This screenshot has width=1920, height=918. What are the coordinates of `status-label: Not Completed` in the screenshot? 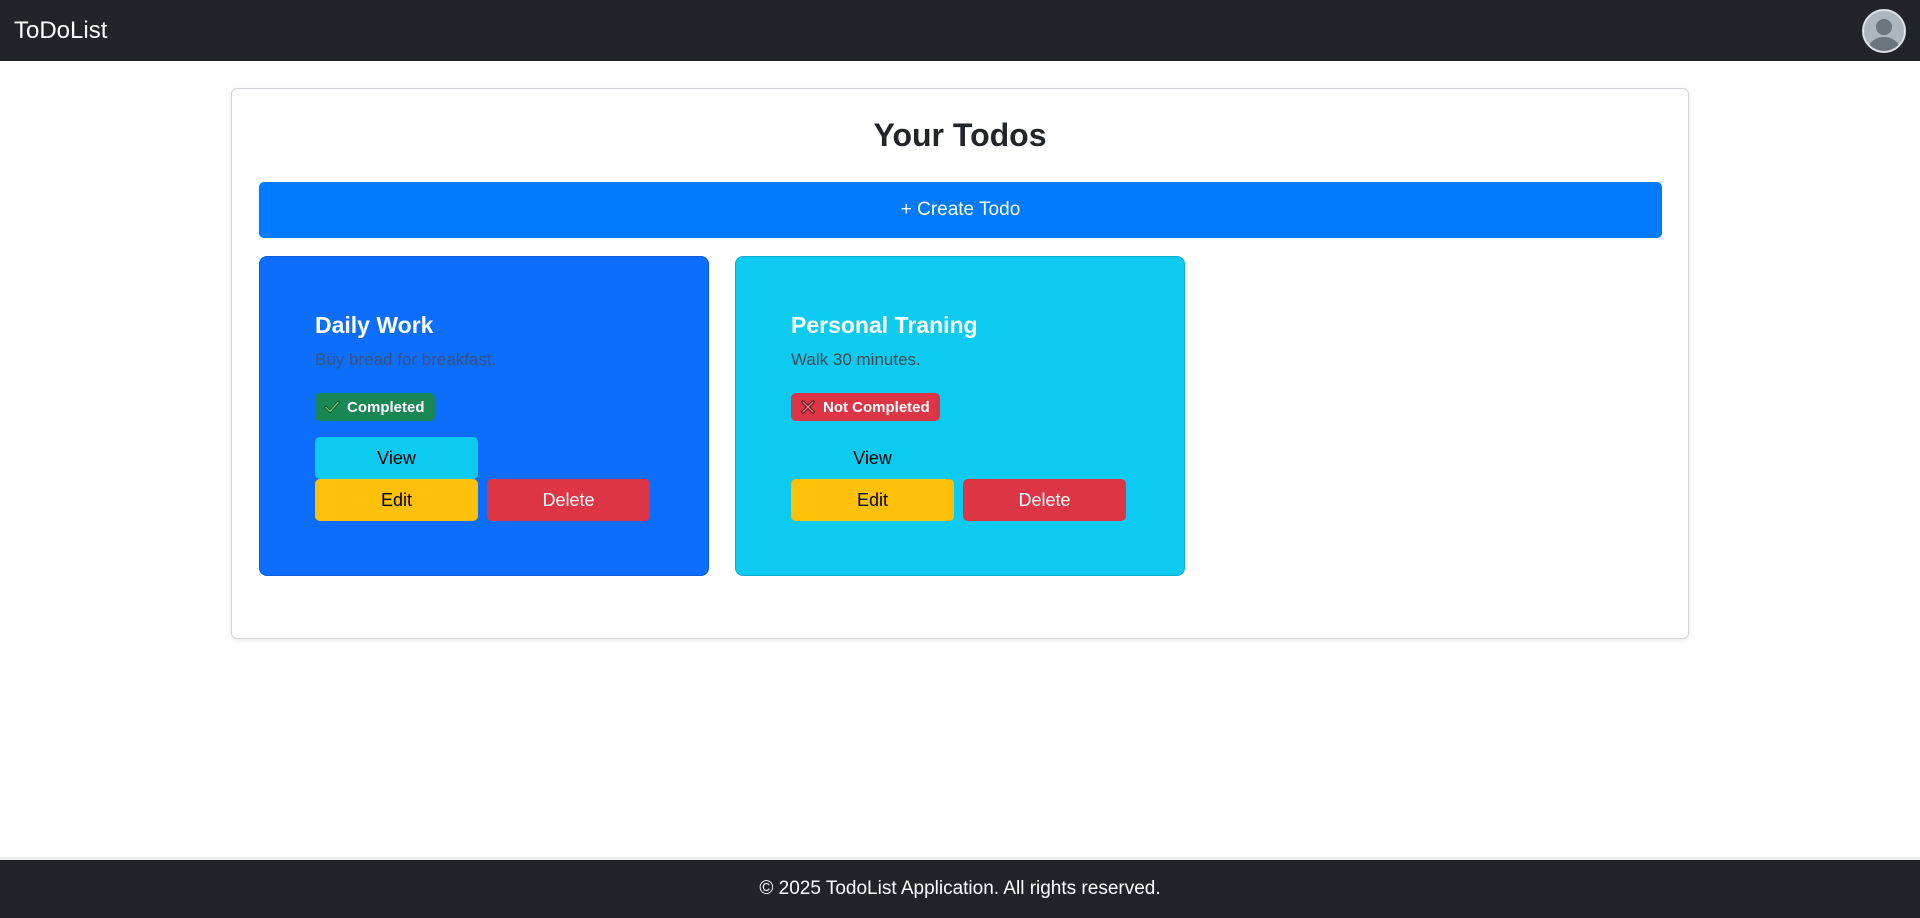 It's located at (876, 407).